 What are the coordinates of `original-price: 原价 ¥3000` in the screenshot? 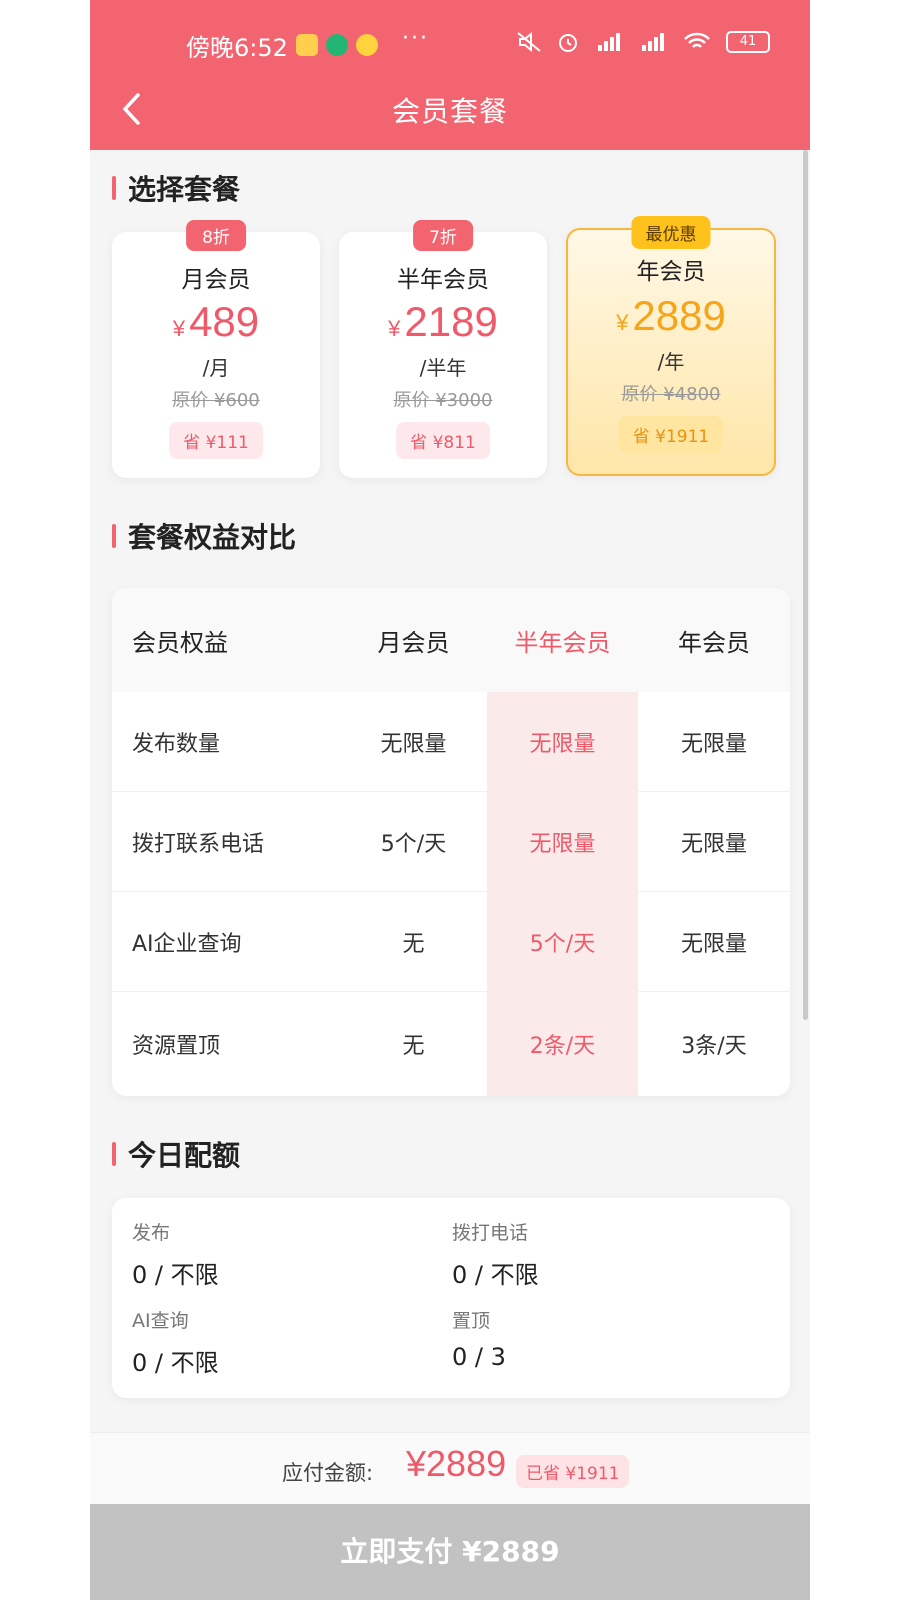 It's located at (443, 400).